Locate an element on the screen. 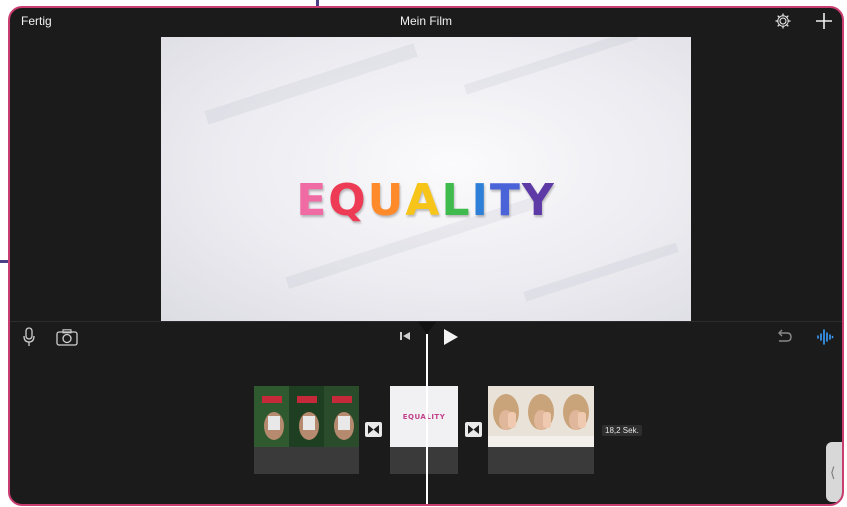 The image size is (847, 507). skip-to-start-icon is located at coordinates (405, 336).